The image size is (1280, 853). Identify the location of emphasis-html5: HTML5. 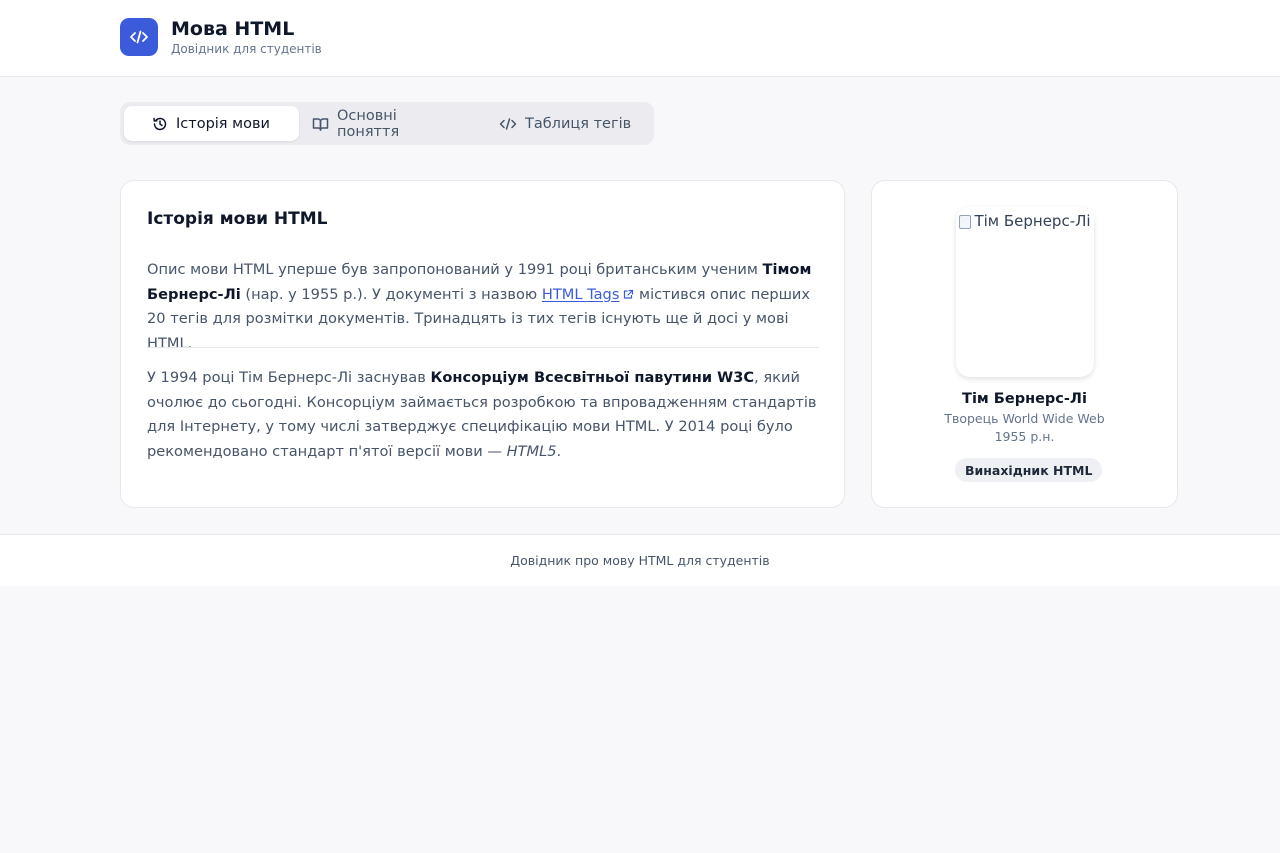
(531, 451).